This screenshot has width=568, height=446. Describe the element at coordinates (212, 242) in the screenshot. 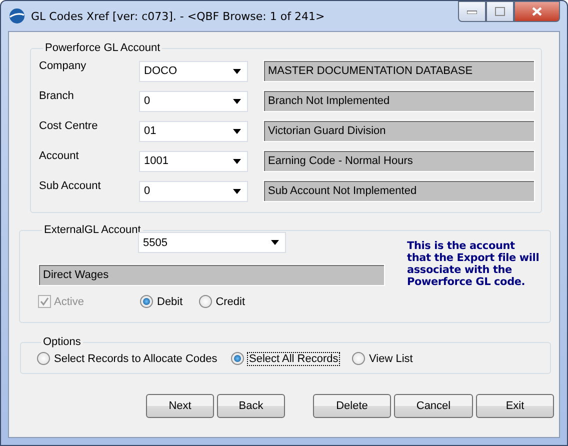

I see `dropdown-field: 5505` at that location.